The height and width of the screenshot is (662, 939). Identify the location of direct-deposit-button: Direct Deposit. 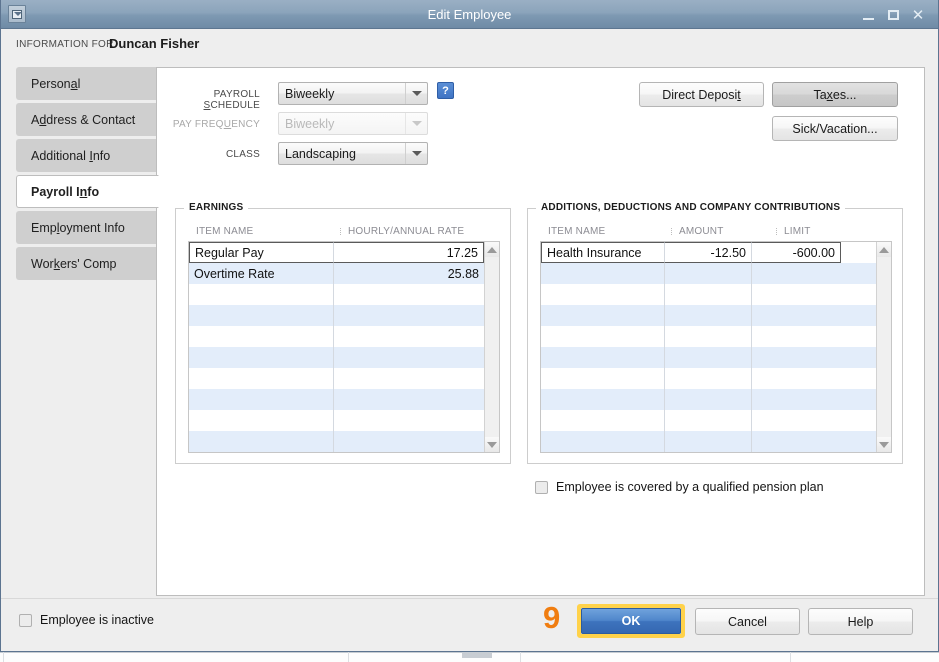
(701, 94).